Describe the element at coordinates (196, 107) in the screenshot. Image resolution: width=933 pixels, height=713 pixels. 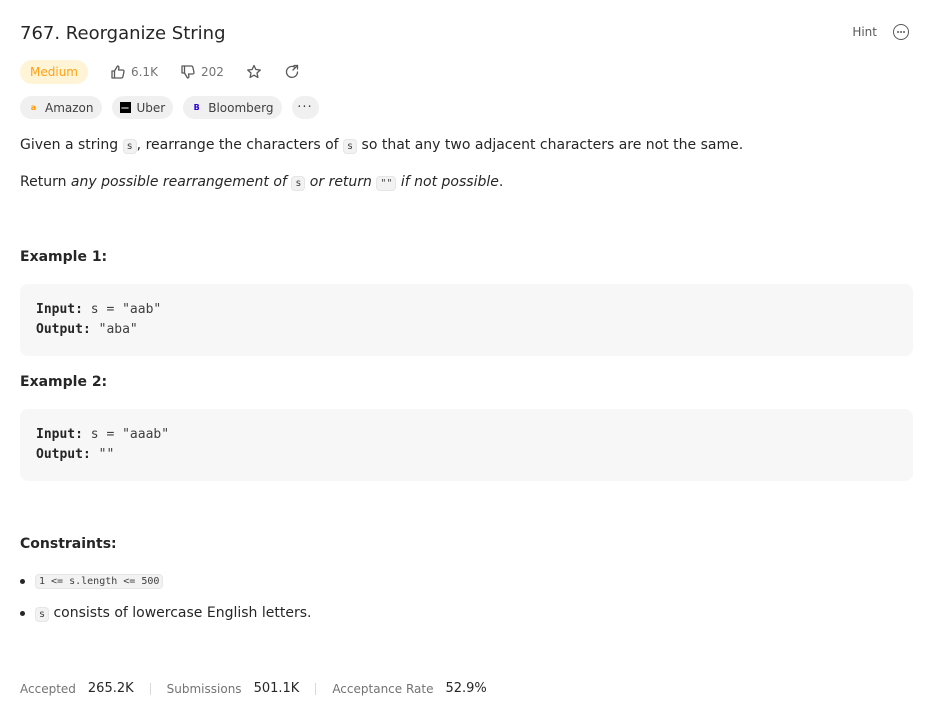
I see `bloomberg-logo-icon: B` at that location.